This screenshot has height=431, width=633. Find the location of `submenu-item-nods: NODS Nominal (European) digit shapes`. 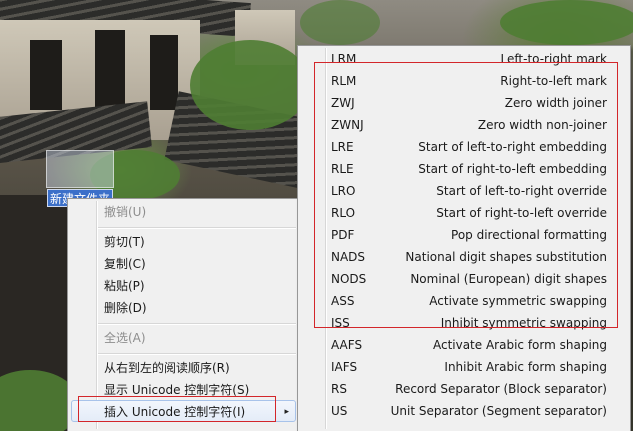

submenu-item-nods: NODS Nominal (European) digit shapes is located at coordinates (464, 279).